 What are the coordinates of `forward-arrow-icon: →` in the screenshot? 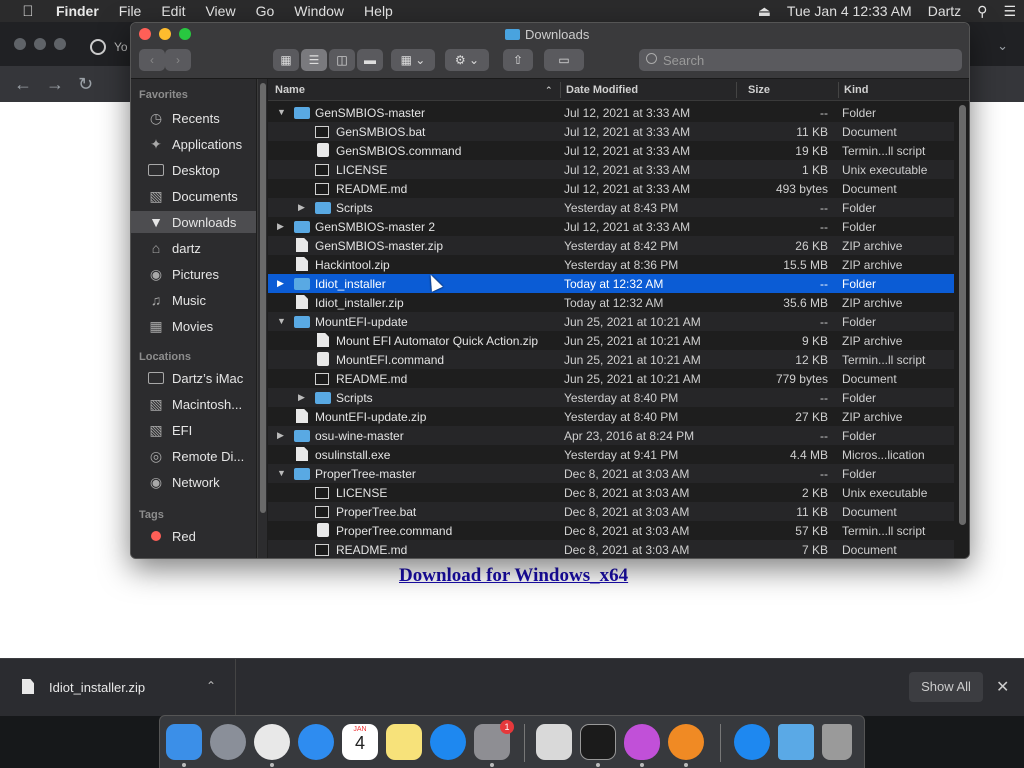 It's located at (55, 84).